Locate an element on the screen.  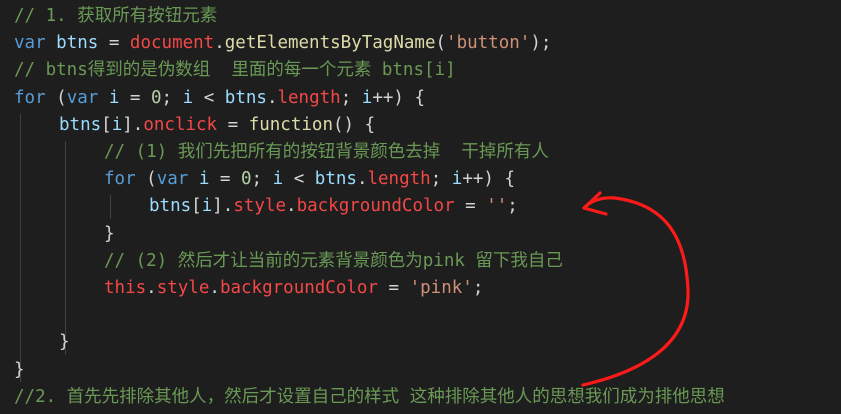
code-line-06: // (1) 我们先把所有的按钮背景颜色去掉 干掉所有人 is located at coordinates (326, 152).